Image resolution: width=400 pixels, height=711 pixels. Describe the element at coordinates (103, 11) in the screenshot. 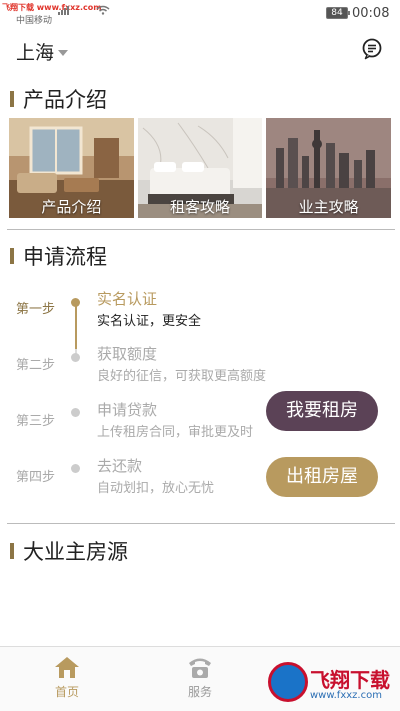

I see `wifi-icon` at that location.